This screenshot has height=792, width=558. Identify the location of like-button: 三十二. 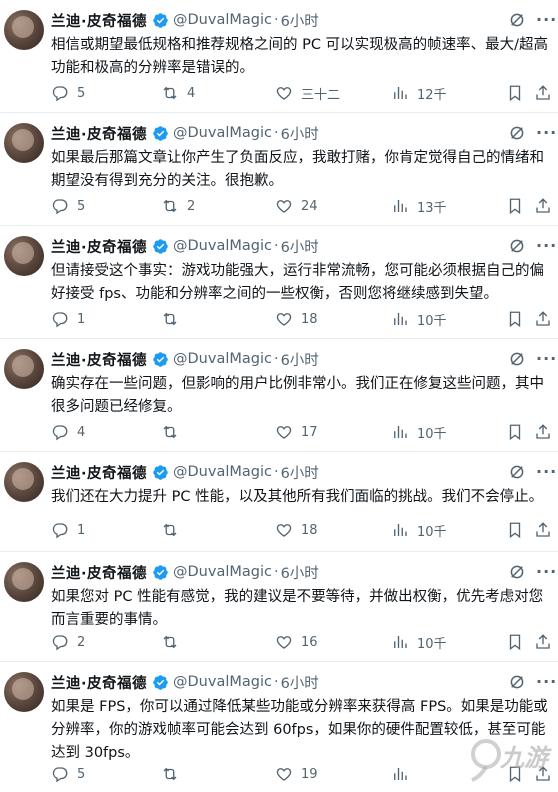
(307, 93).